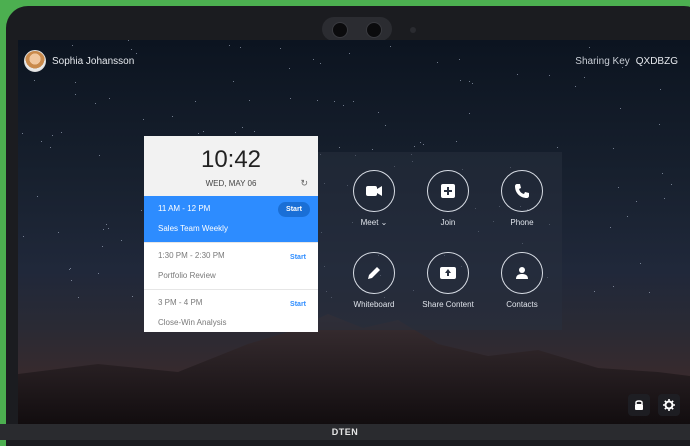  I want to click on meeting-item: 11 AM - 12 PM Sales Team Weekly Start, so click(231, 219).